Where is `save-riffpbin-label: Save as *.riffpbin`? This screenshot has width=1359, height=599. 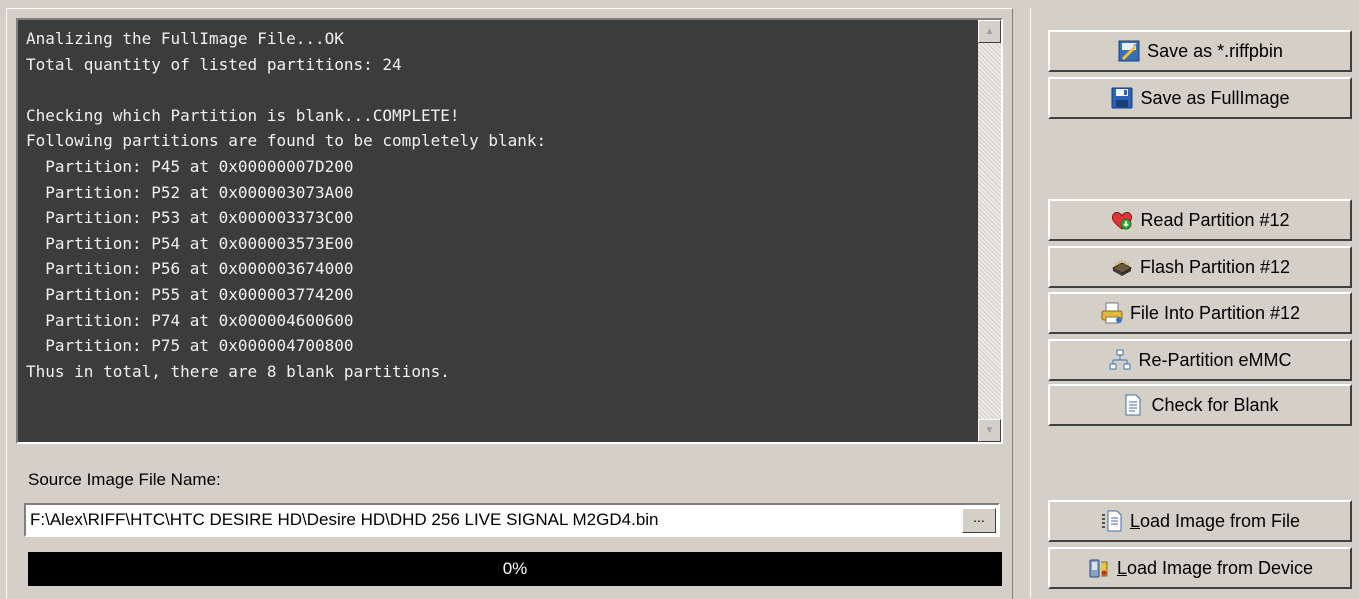 save-riffpbin-label: Save as *.riffpbin is located at coordinates (1215, 50).